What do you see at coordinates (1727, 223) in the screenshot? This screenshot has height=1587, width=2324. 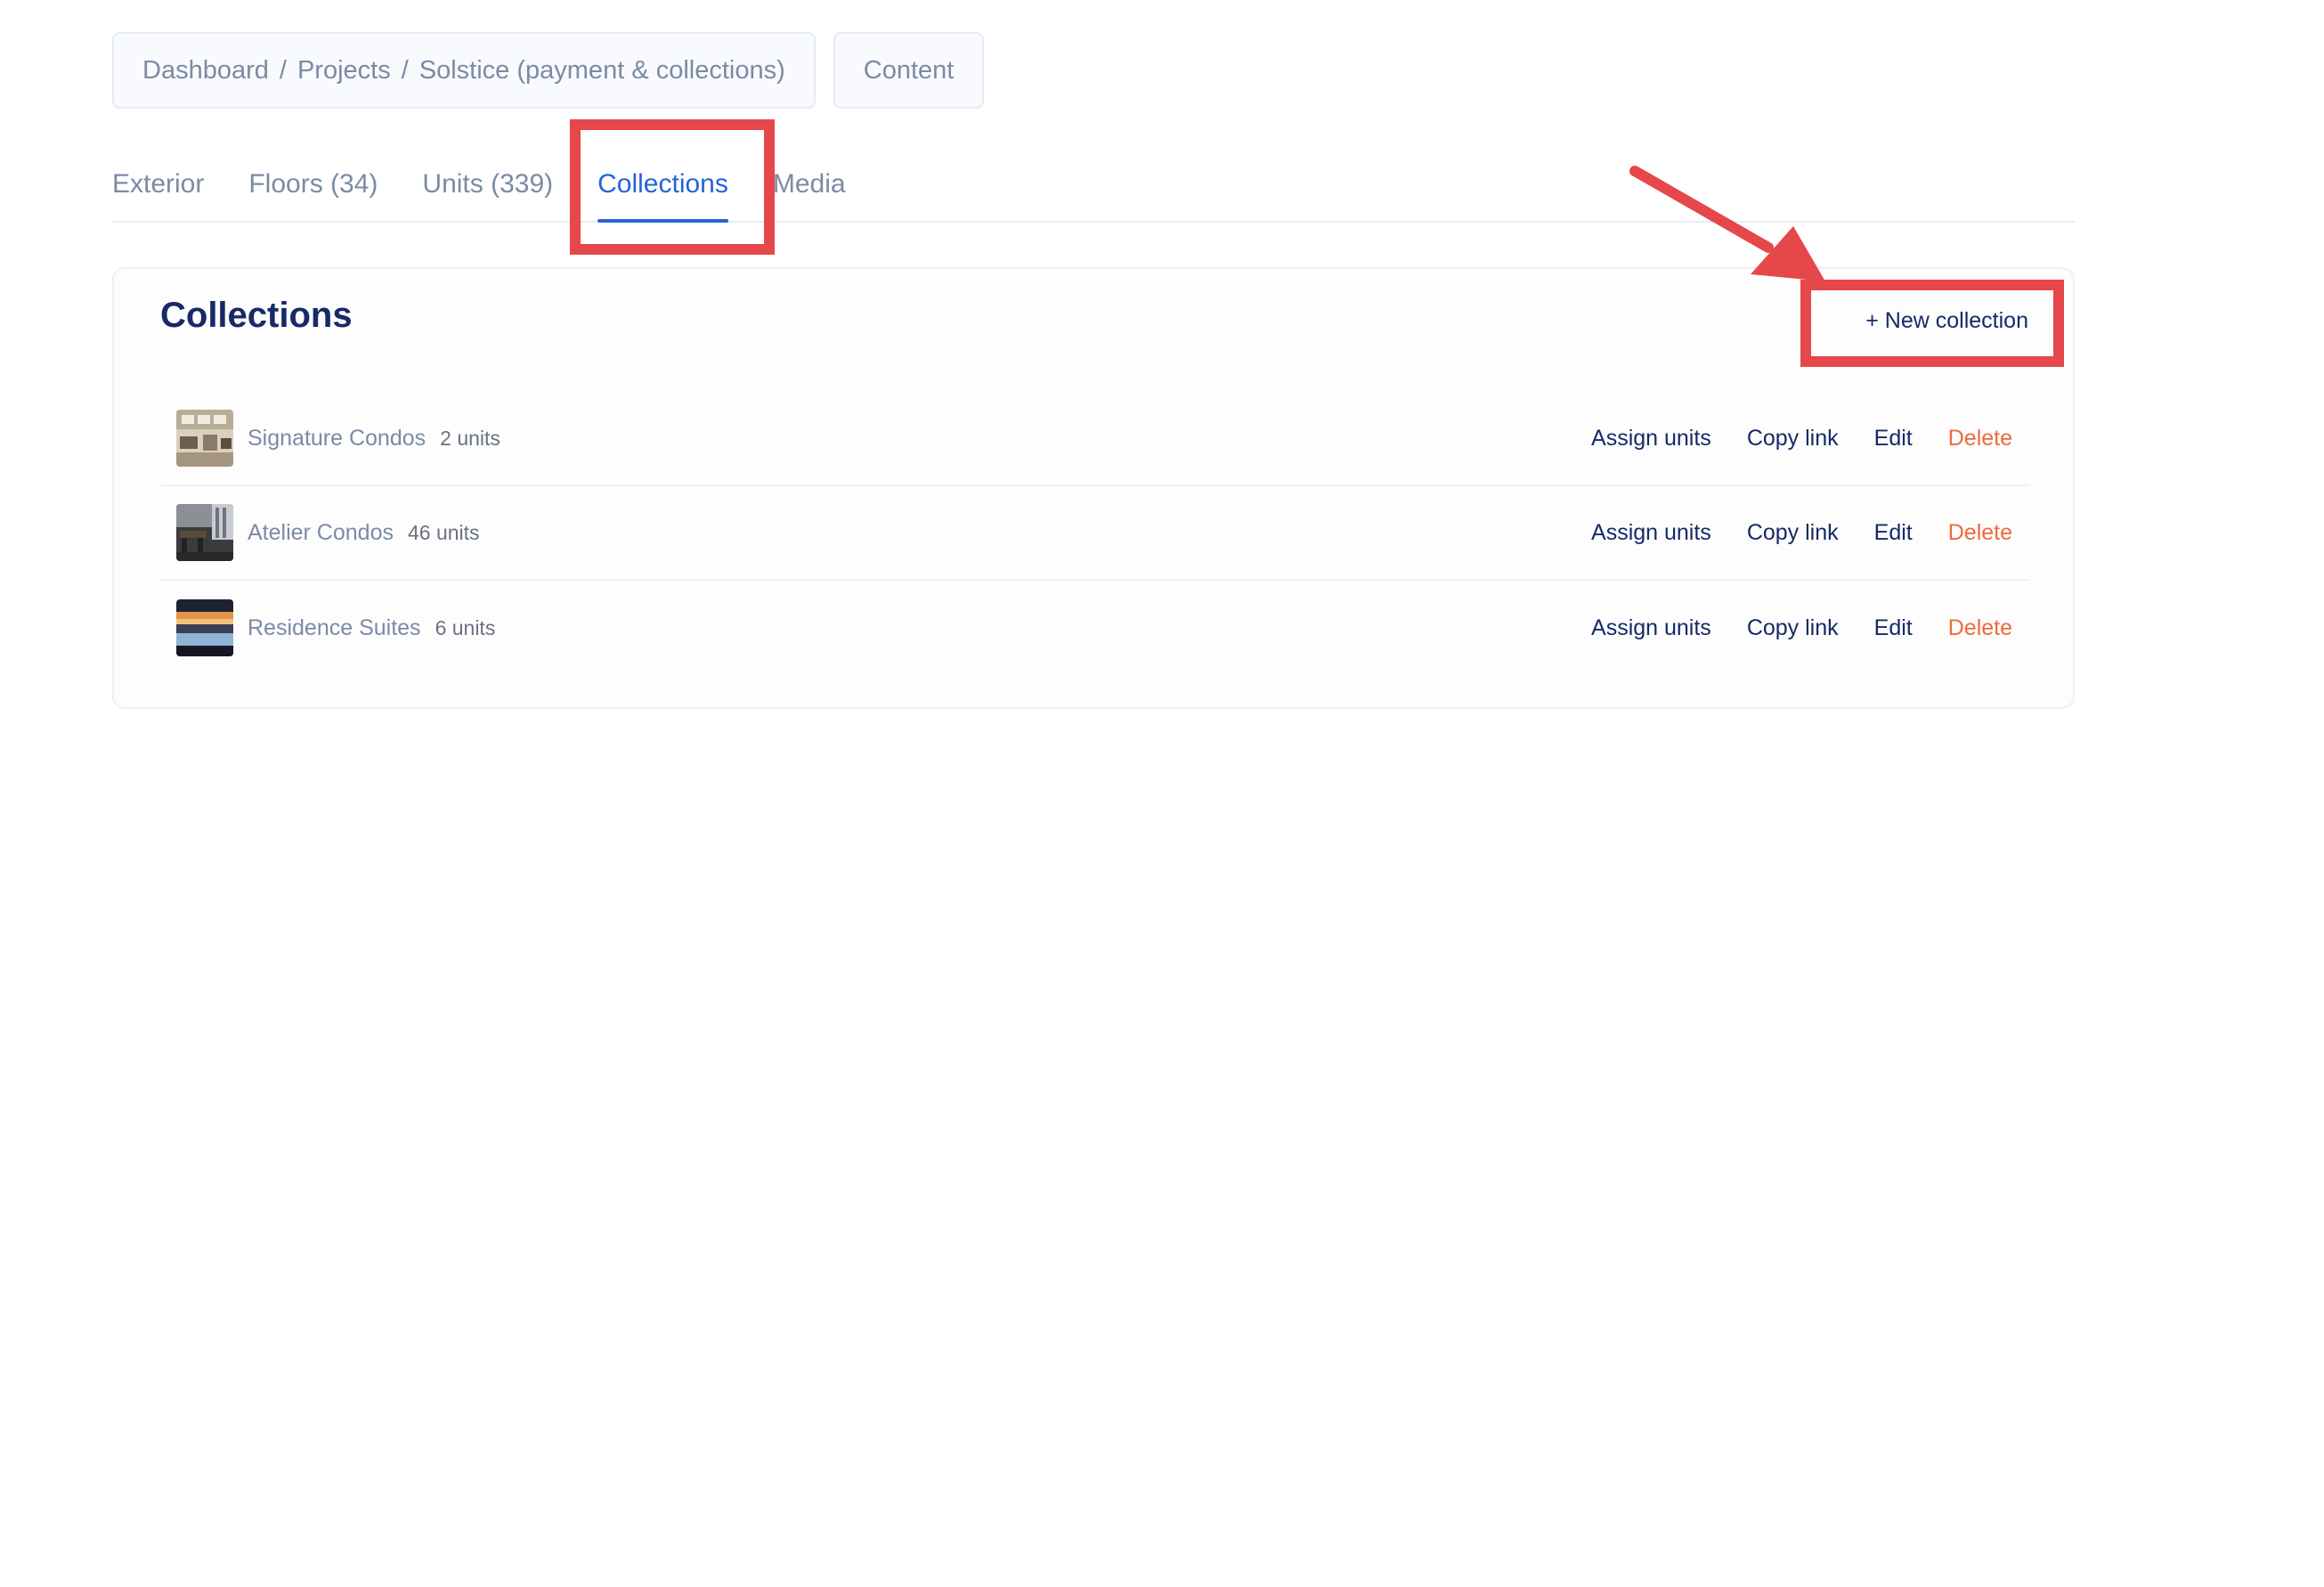 I see `annotation-arrow-icon` at bounding box center [1727, 223].